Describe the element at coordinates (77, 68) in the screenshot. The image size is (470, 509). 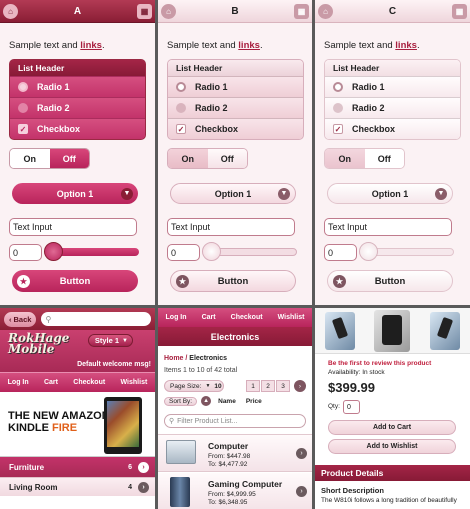
I see `list-header: List Header` at that location.